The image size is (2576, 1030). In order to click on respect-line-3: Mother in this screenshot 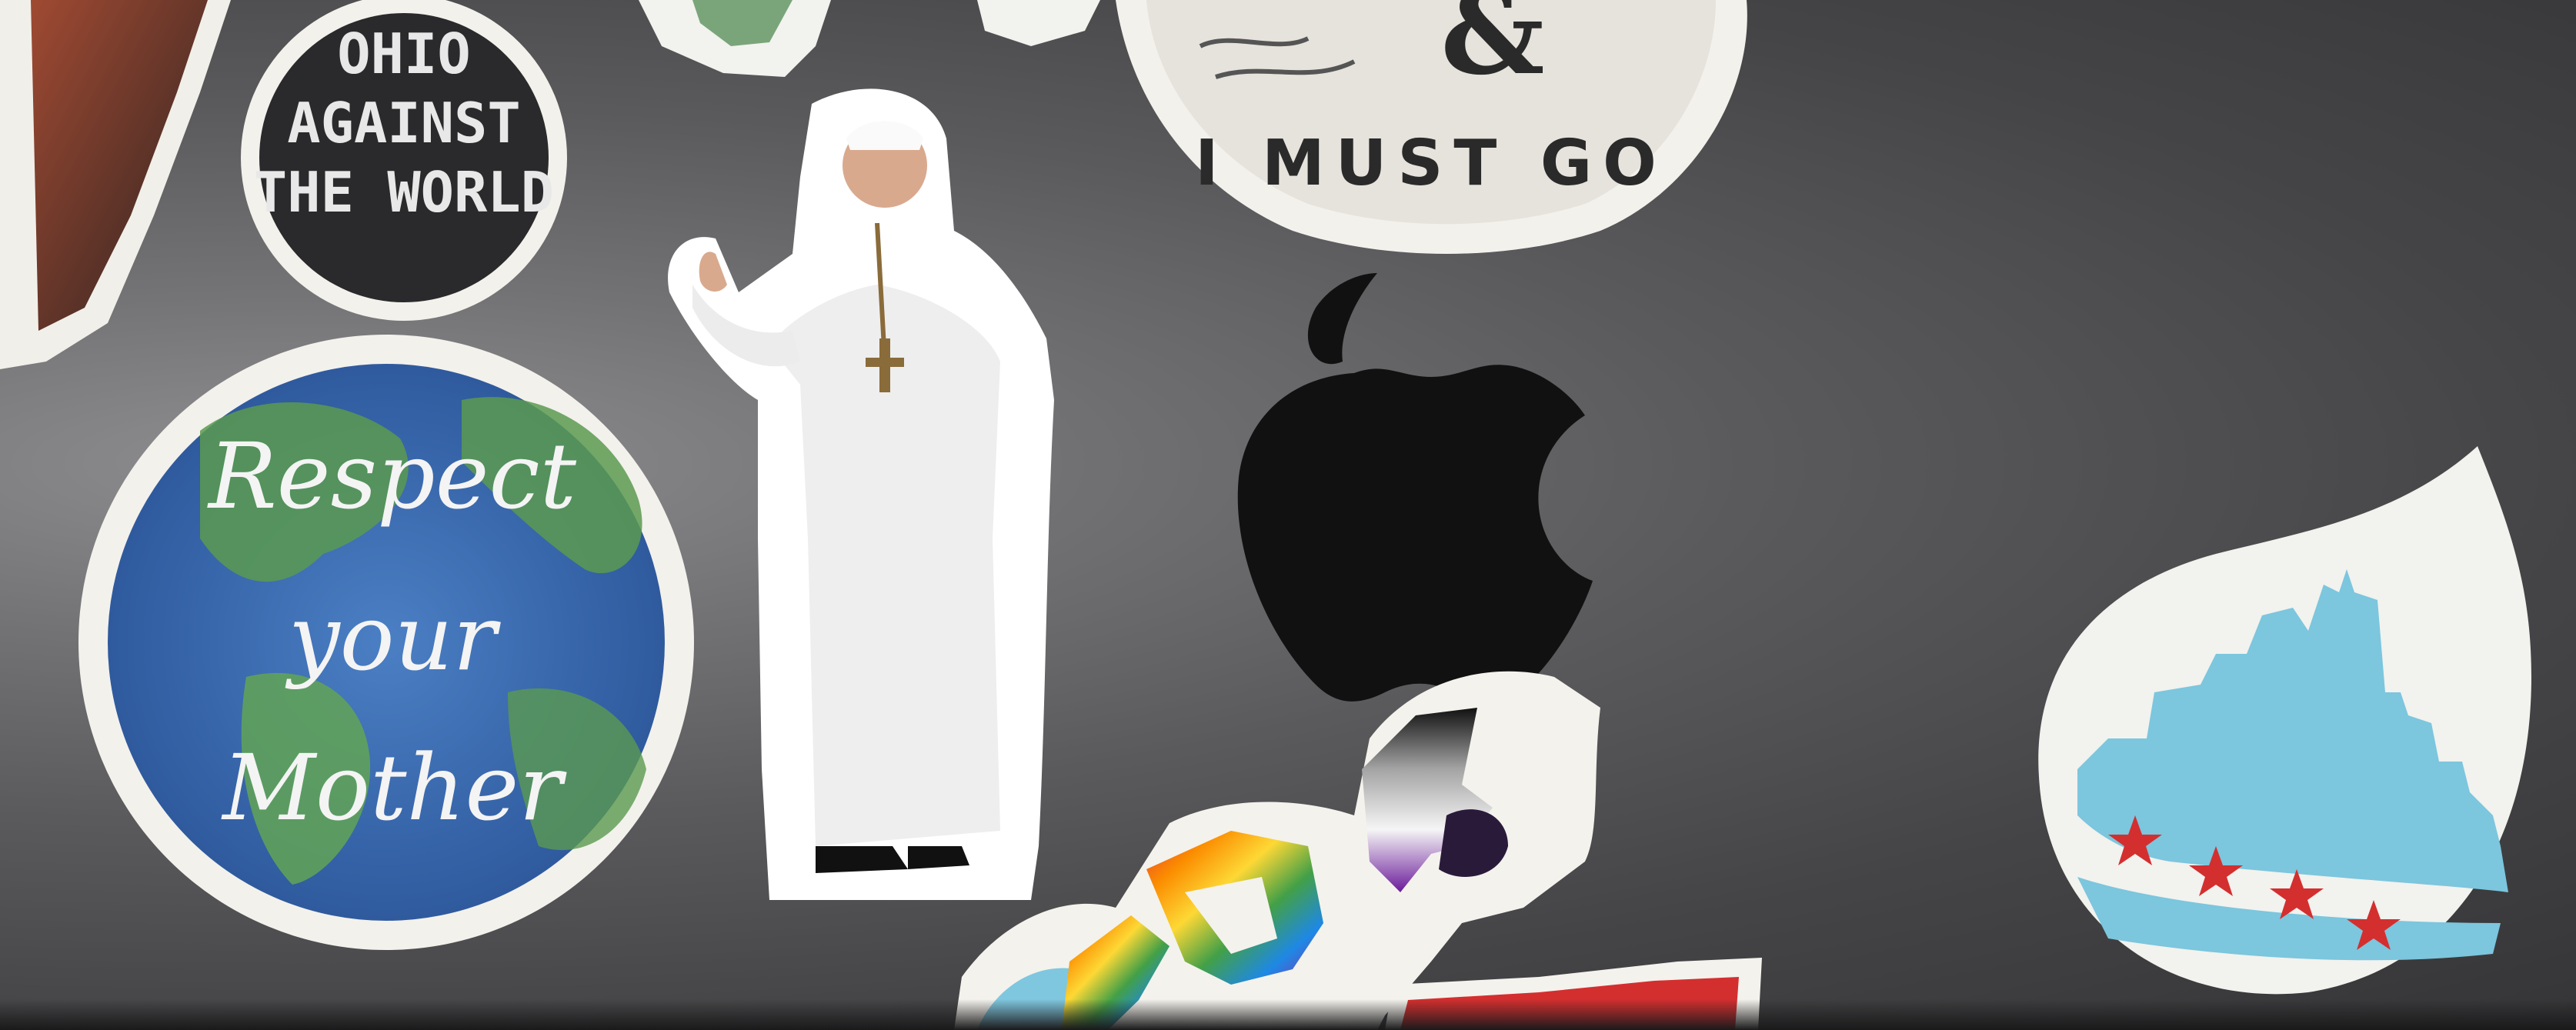, I will do `click(394, 788)`.